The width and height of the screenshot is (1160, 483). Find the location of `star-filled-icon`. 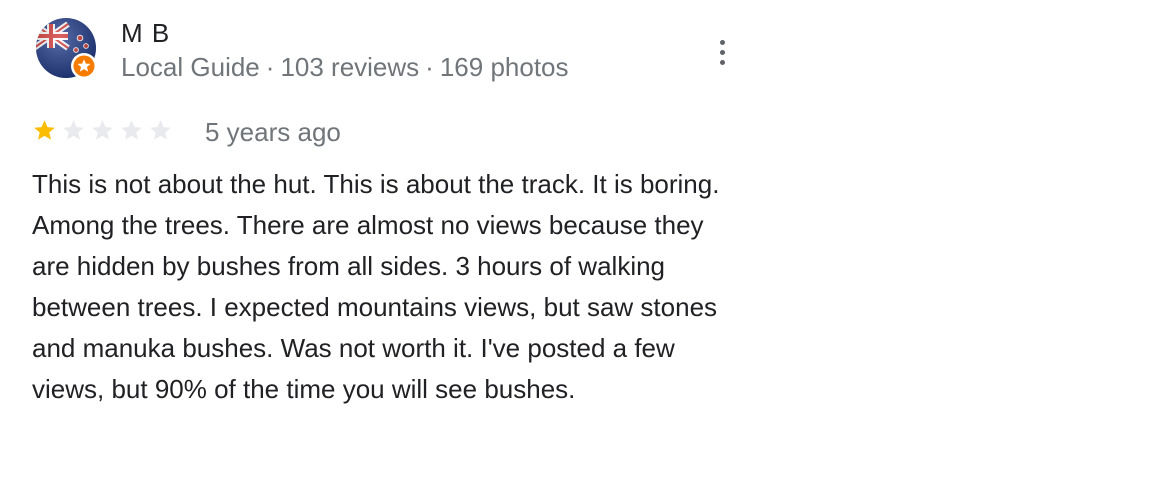

star-filled-icon is located at coordinates (44, 130).